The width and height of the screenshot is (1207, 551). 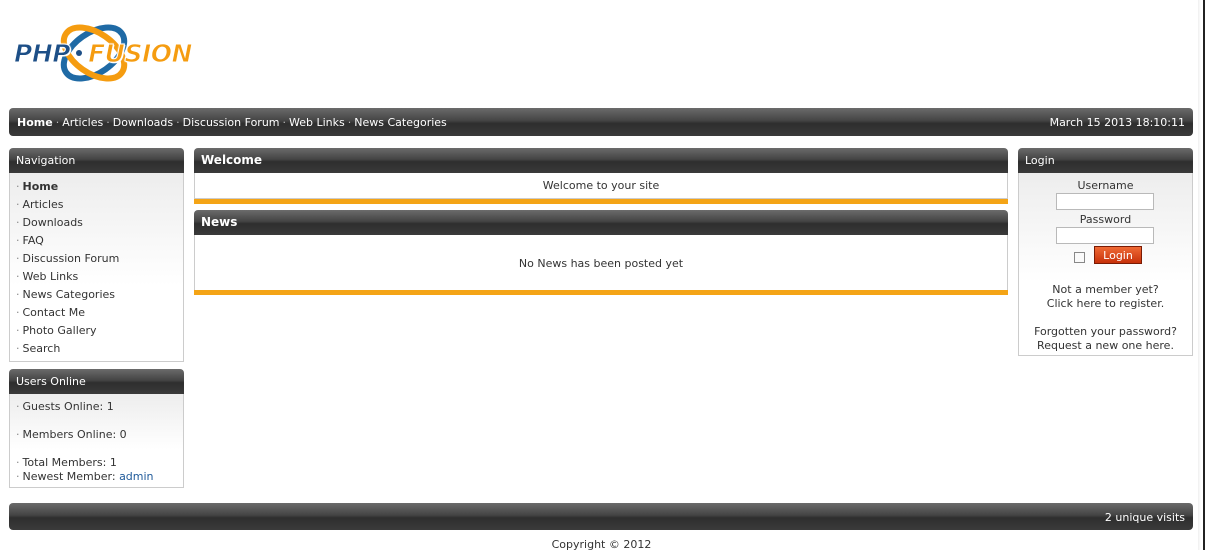 What do you see at coordinates (71, 258) in the screenshot?
I see `nav-link-discussion-forum: Discussion Forum` at bounding box center [71, 258].